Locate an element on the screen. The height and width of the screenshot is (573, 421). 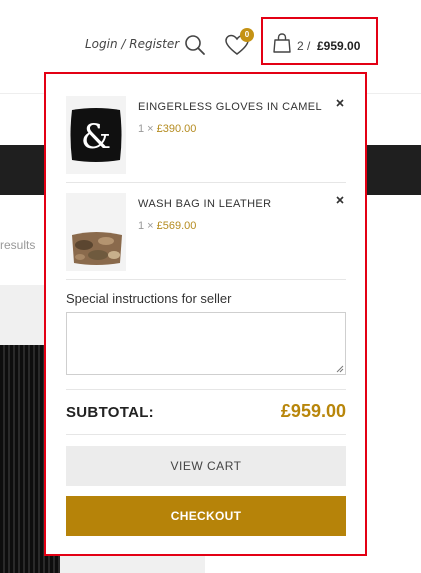
login-register-link: Login / Register is located at coordinates (132, 44).